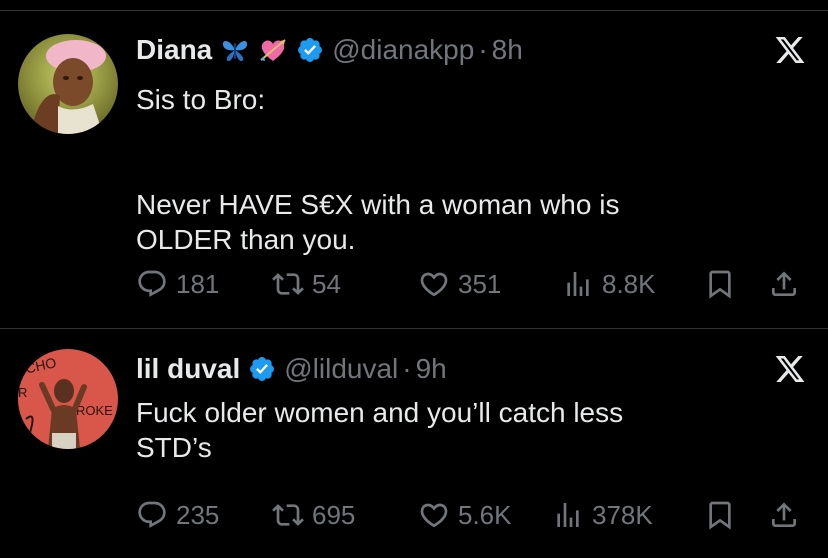  Describe the element at coordinates (198, 283) in the screenshot. I see `reply-count: 181` at that location.